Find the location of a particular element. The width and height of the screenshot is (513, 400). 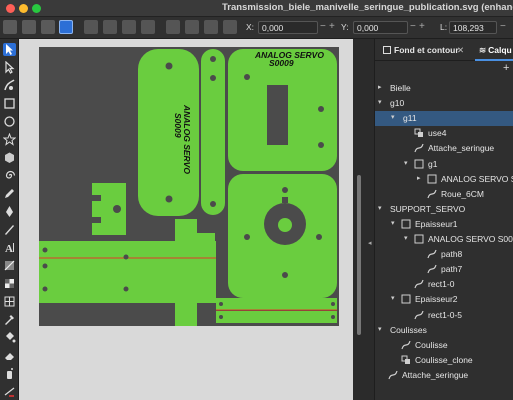

star-tool-icon is located at coordinates (9, 139).